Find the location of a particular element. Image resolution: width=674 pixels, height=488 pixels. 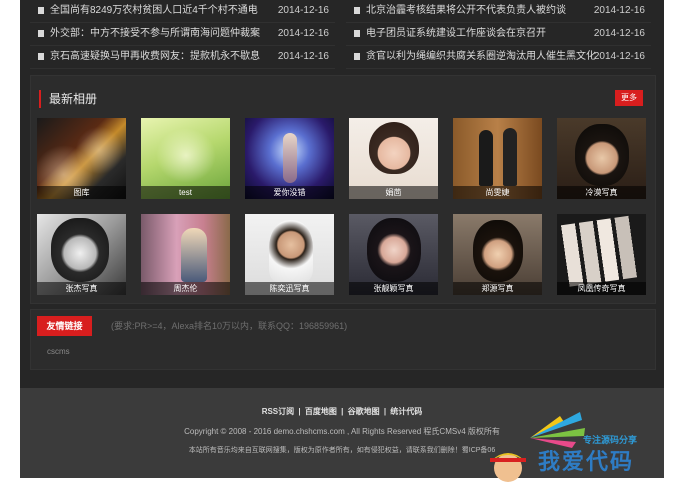

album-thumb: 陈奕迅写真 is located at coordinates (289, 254).